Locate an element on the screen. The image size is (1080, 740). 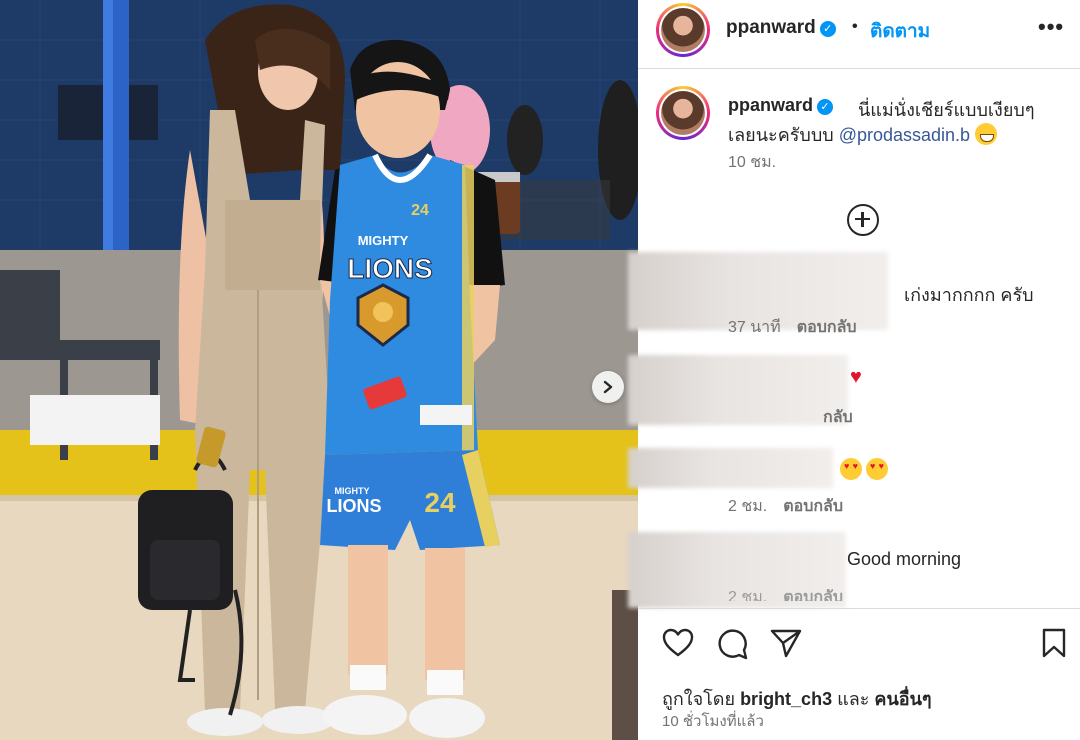
comment-text: Good morning is located at coordinates (904, 559).